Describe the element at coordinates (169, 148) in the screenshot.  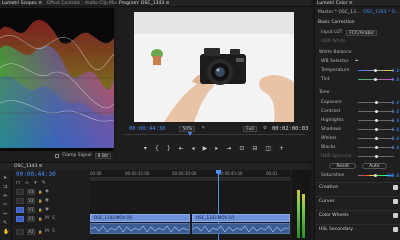
I see `out-point-icon: }` at that location.